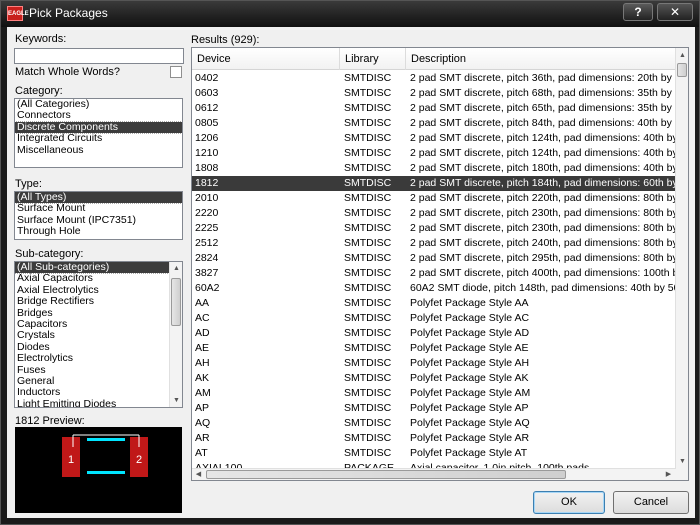 This screenshot has width=700, height=525. What do you see at coordinates (207, 153) in the screenshot?
I see `device-cell: 1210` at bounding box center [207, 153].